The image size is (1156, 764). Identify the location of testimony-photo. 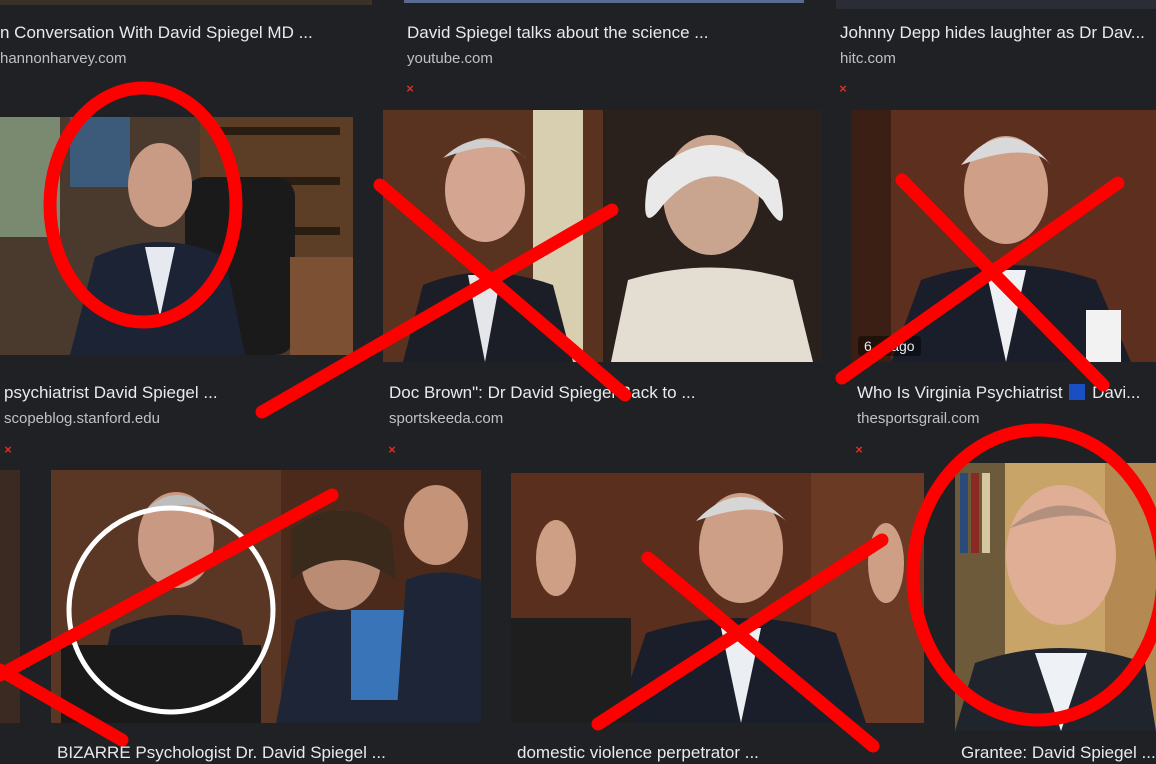
(717, 598).